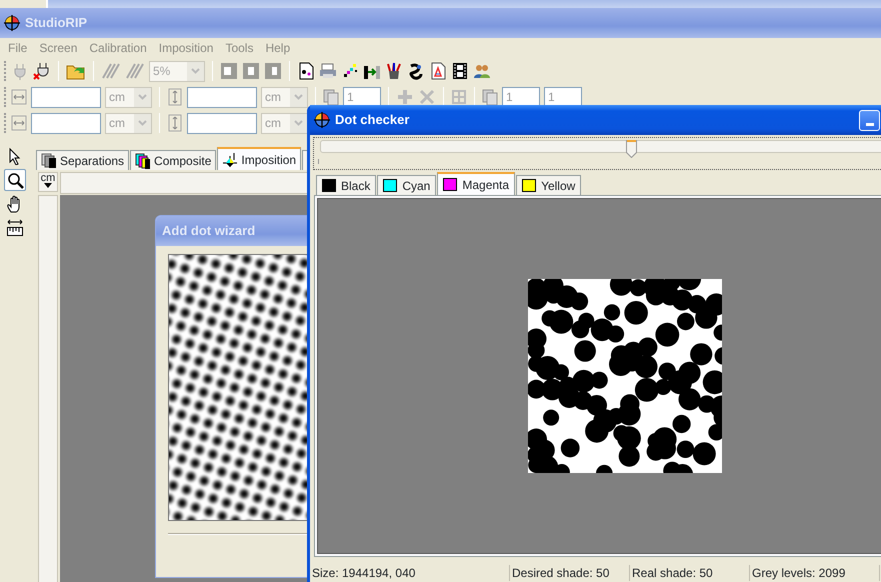  What do you see at coordinates (19, 123) in the screenshot?
I see `bleed-width-icon` at bounding box center [19, 123].